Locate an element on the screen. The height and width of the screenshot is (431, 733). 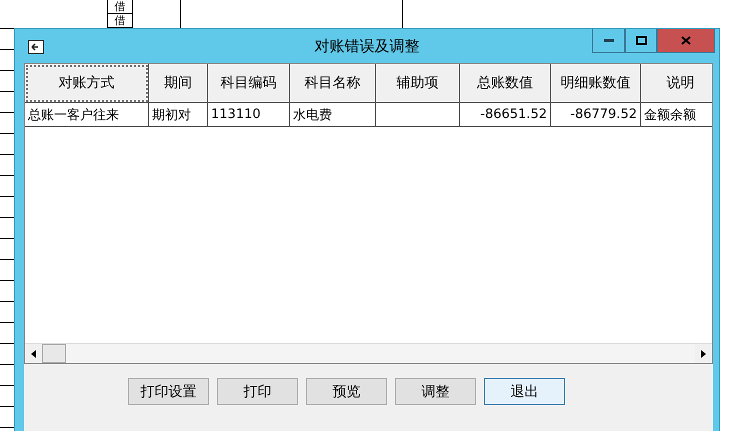
dialog-button: 预览 is located at coordinates (346, 391).